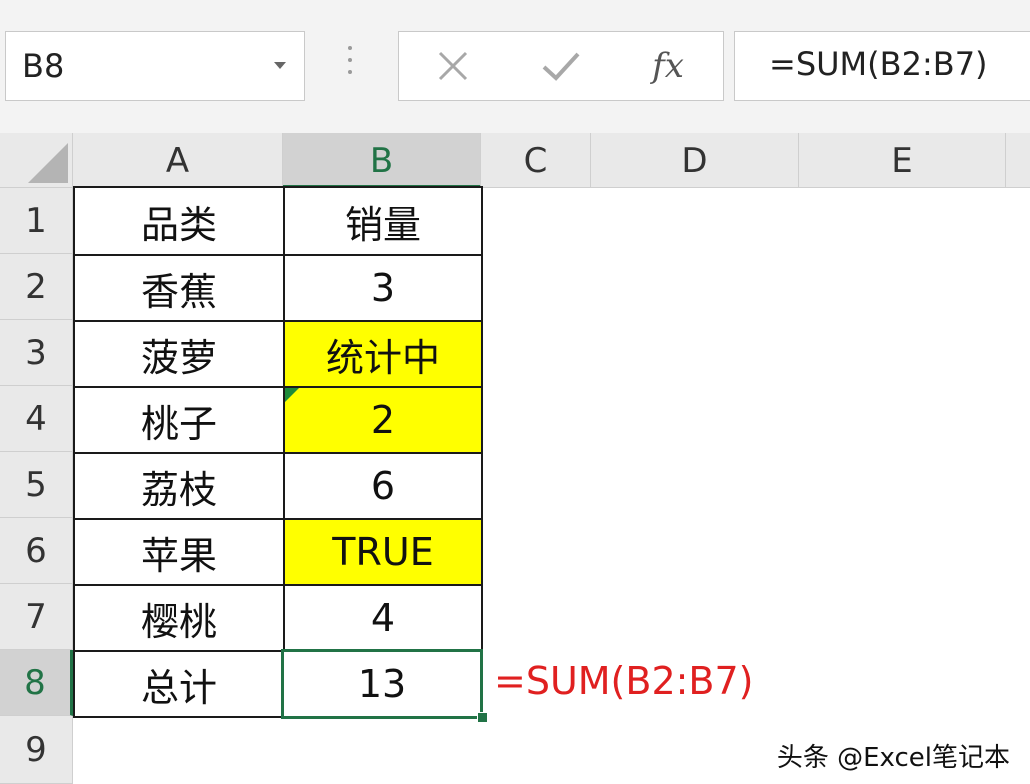 This screenshot has width=1030, height=784. Describe the element at coordinates (383, 618) in the screenshot. I see `cell-b7: 4` at that location.